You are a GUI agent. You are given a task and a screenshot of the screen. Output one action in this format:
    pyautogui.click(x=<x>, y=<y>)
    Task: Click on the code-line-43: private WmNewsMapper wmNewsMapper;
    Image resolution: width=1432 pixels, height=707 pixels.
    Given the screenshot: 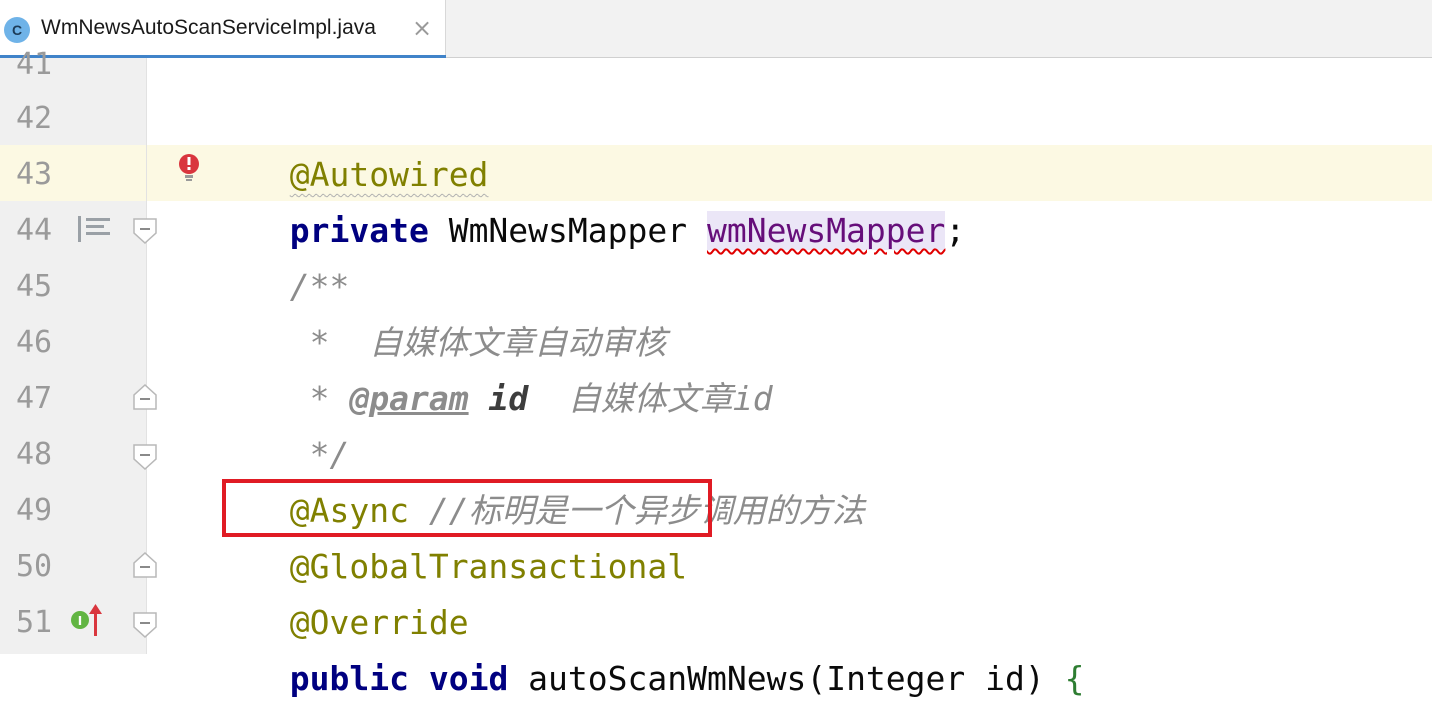 What is the action you would take?
    pyautogui.click(x=607, y=198)
    